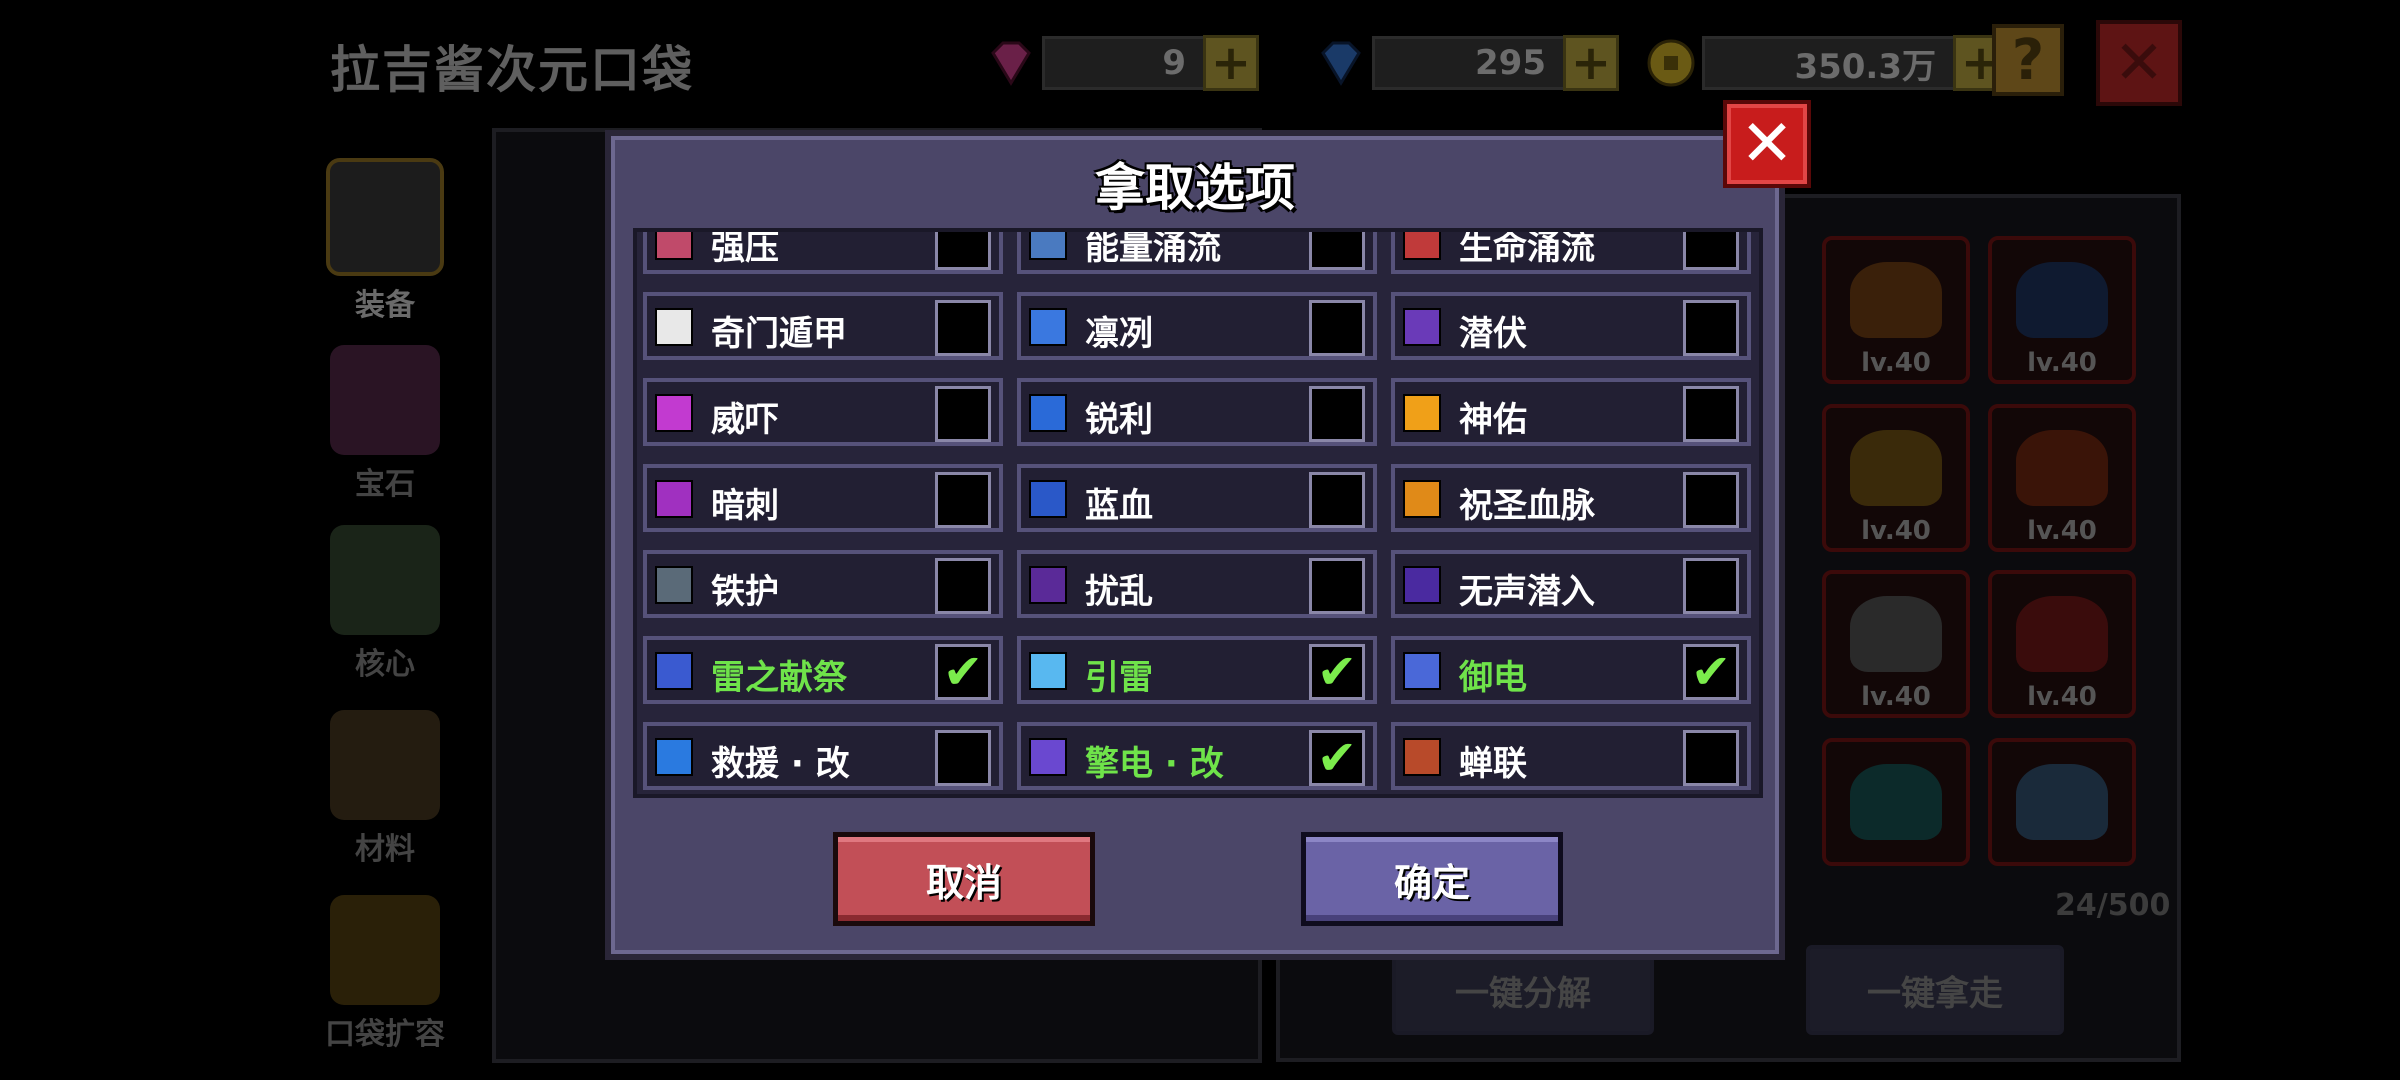  I want to click on sidebar-item-equipment: 装备, so click(385, 241).